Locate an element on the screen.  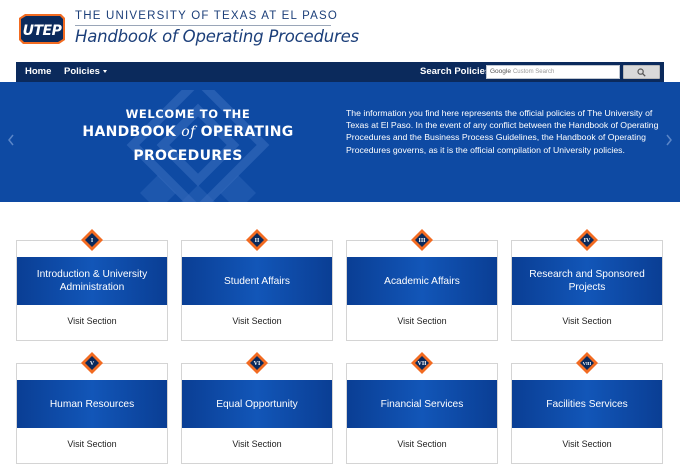
section-numeral: II is located at coordinates (257, 241).